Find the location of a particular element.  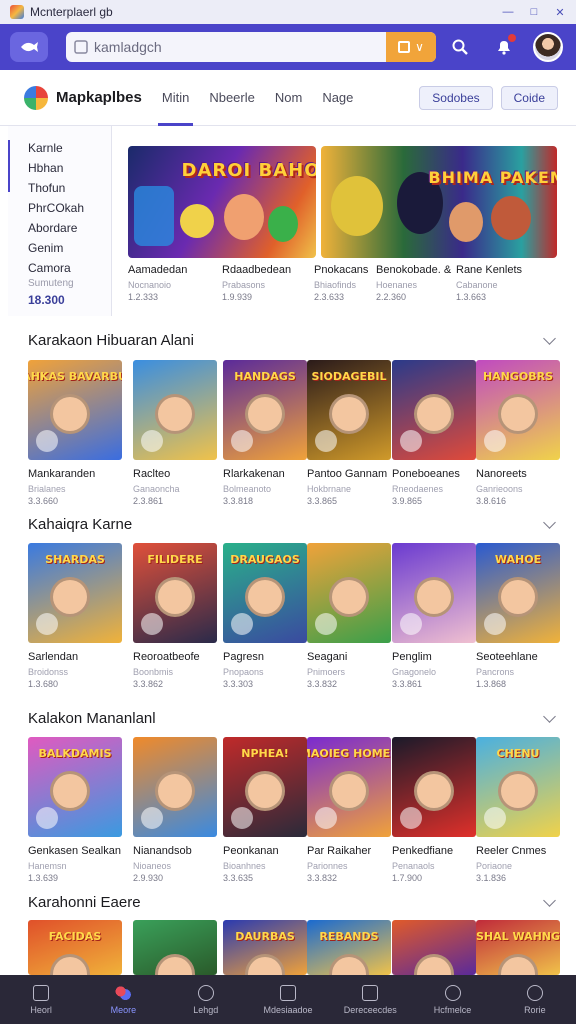

game-cover-art: NPHEA! is located at coordinates (265, 787).